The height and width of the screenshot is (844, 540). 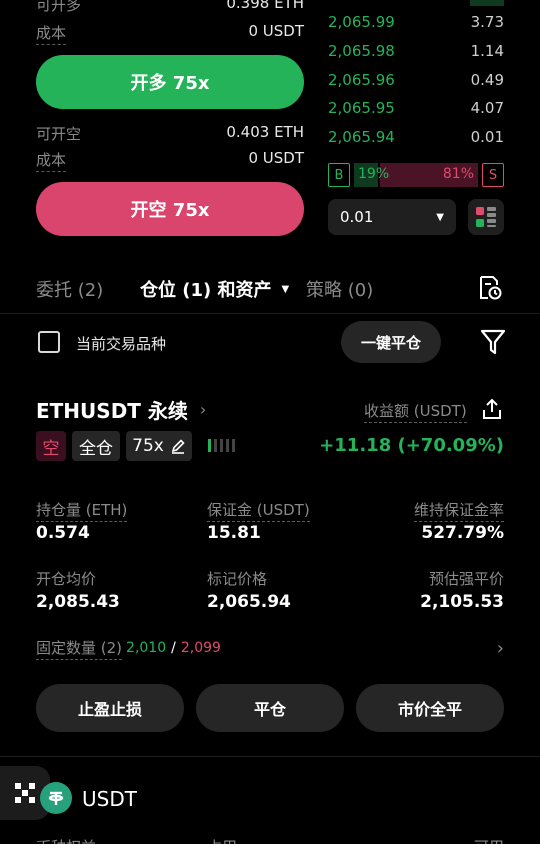 I want to click on orderbook-price: 2,065.96, so click(x=361, y=80).